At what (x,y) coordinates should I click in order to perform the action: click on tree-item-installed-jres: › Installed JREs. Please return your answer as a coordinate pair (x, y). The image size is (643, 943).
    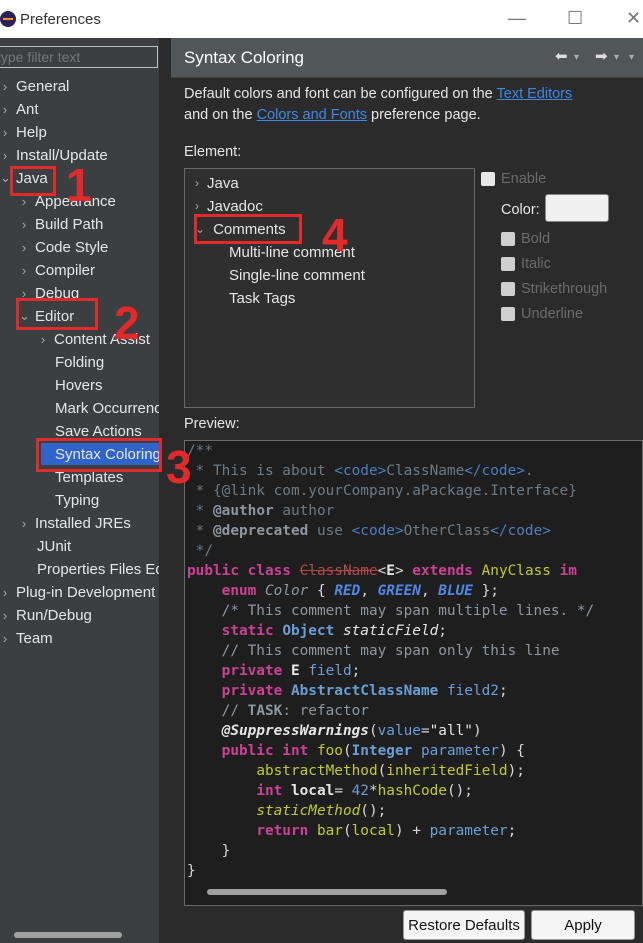
    Looking at the image, I should click on (75, 523).